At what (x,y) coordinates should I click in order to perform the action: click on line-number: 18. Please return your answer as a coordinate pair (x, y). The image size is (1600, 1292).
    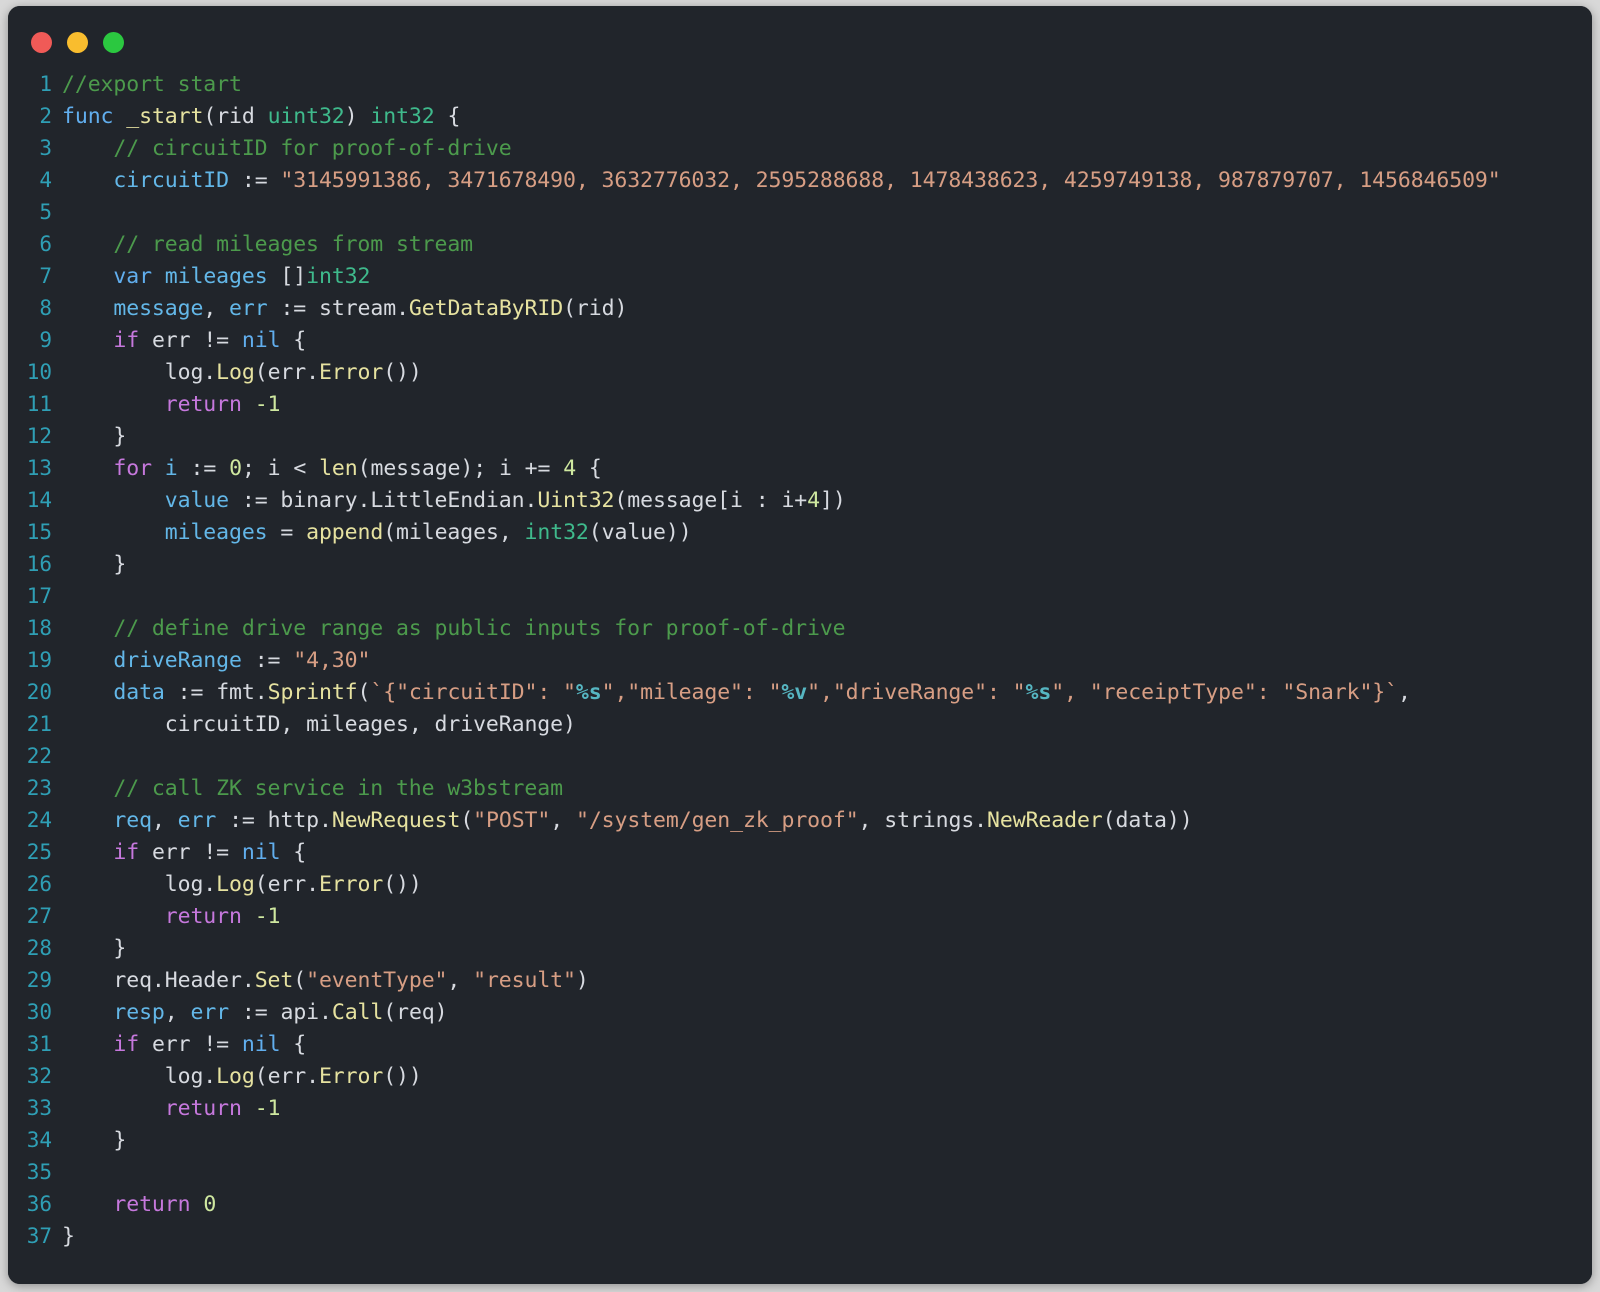
    Looking at the image, I should click on (39, 628).